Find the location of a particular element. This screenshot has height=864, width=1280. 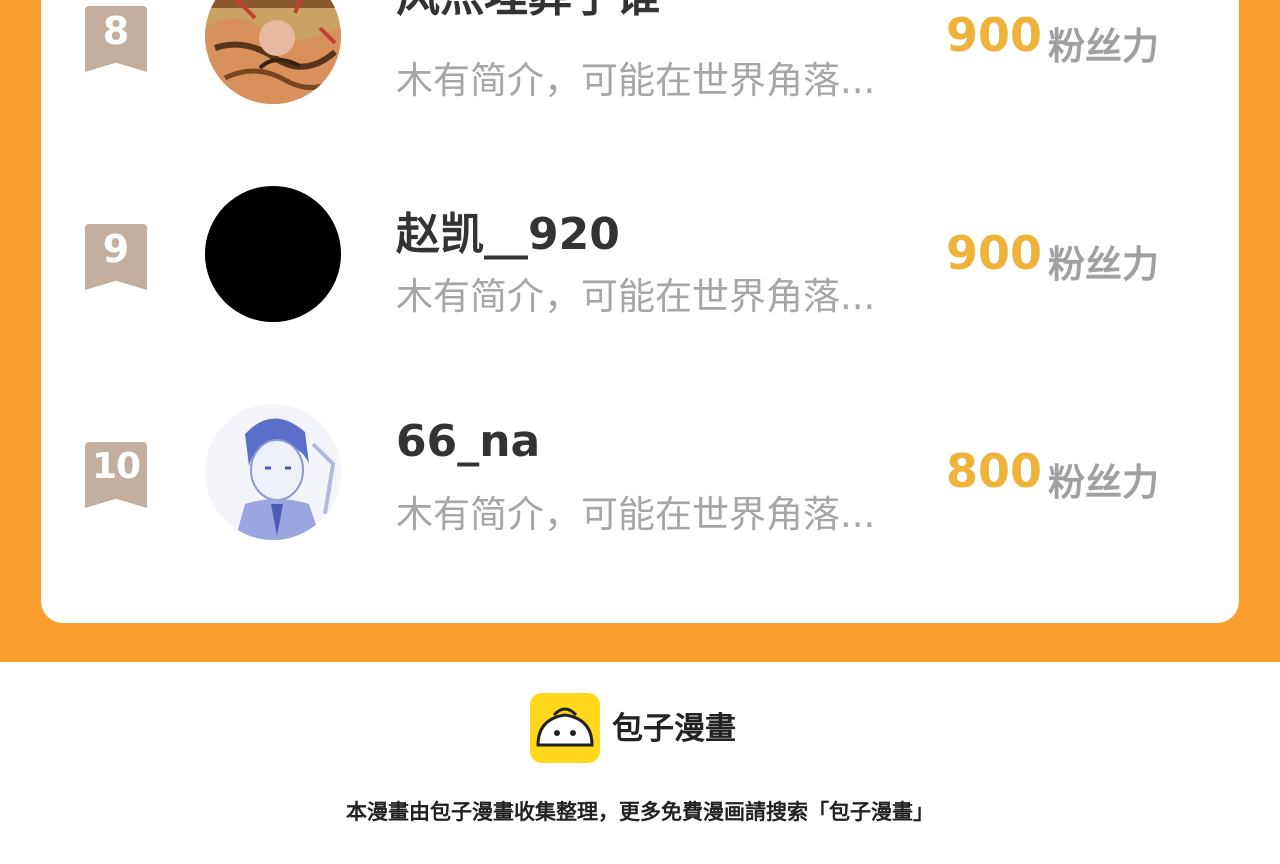

fans-count: 800 is located at coordinates (994, 471).